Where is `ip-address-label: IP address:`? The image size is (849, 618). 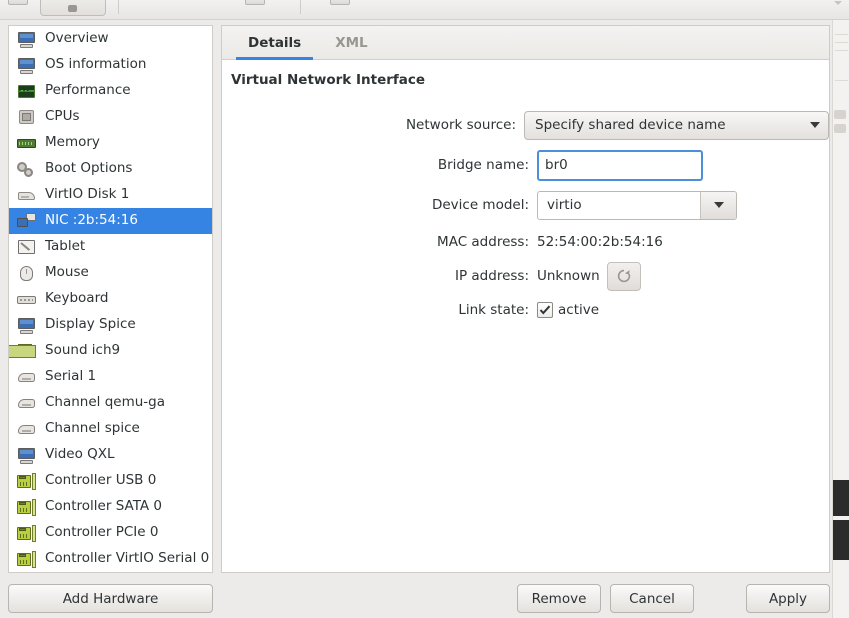
ip-address-label: IP address: is located at coordinates (492, 276).